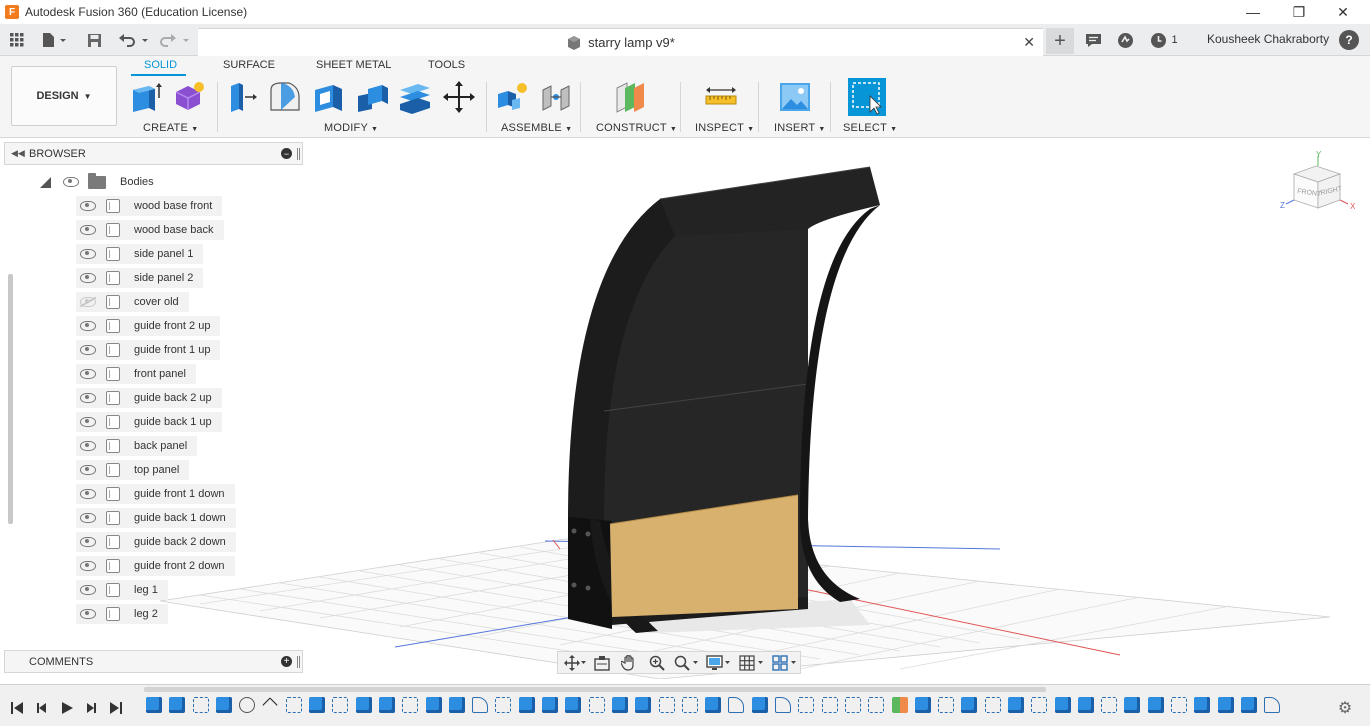 Image resolution: width=1370 pixels, height=726 pixels. I want to click on data-panel-grid-icon, so click(17, 40).